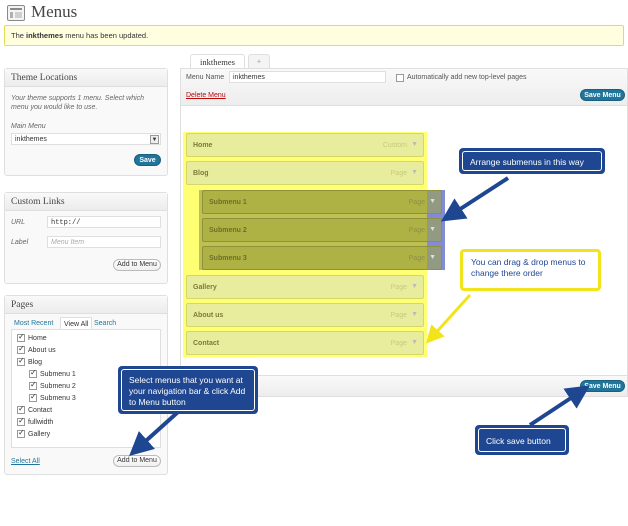 This screenshot has width=628, height=526. I want to click on arrow-to-drag-drop, so click(448, 318).